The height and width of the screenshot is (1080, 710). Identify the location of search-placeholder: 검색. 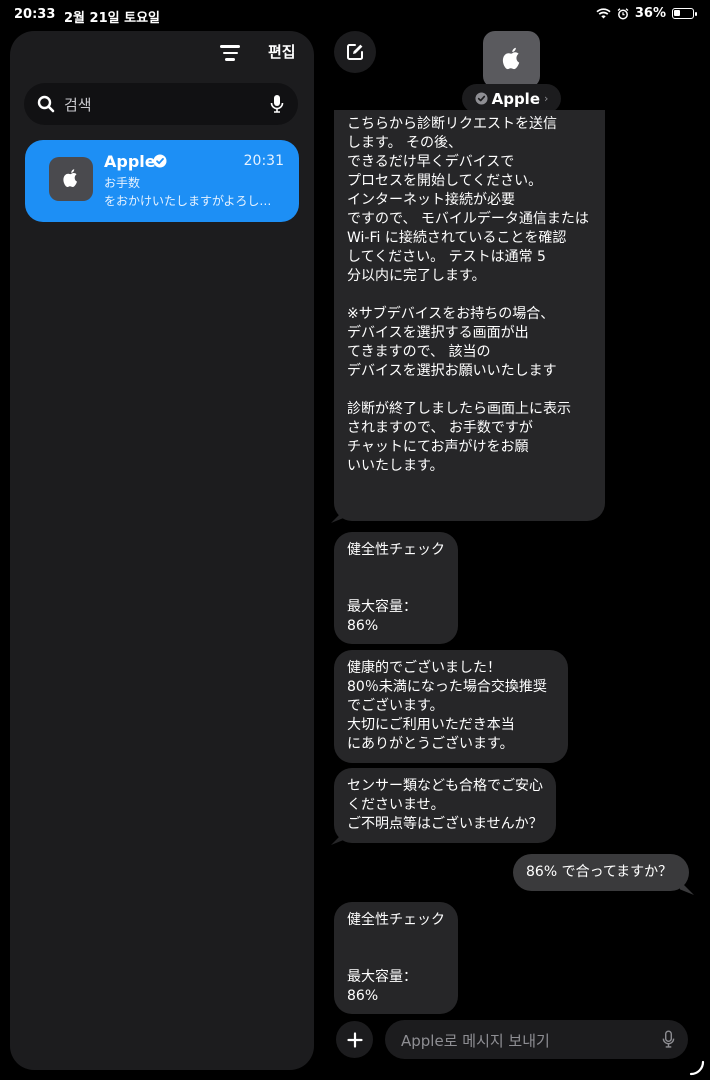
(78, 105).